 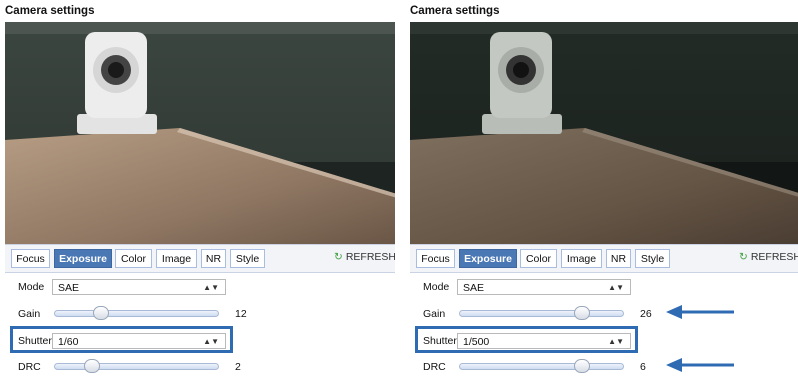 I want to click on drc-arrow-icon, so click(x=700, y=365).